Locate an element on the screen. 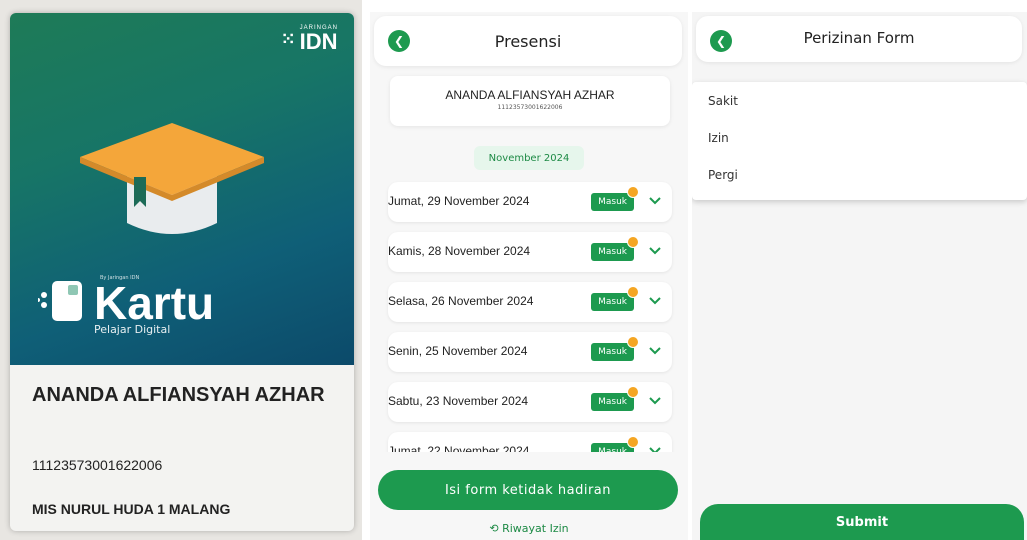 The height and width of the screenshot is (540, 1027). kartu-title: Kartu is located at coordinates (154, 303).